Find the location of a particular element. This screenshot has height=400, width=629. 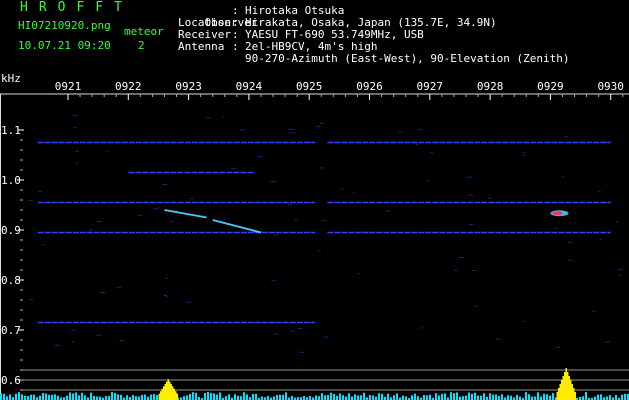

x-tick-label: 0930 is located at coordinates (610, 86).